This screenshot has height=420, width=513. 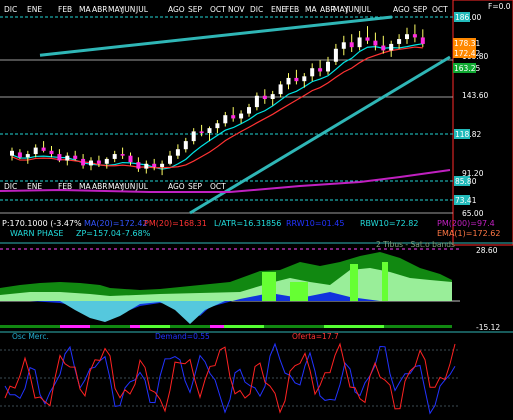 What do you see at coordinates (98, 233) in the screenshot?
I see `info-zp: ZP=157.04` at bounding box center [98, 233].